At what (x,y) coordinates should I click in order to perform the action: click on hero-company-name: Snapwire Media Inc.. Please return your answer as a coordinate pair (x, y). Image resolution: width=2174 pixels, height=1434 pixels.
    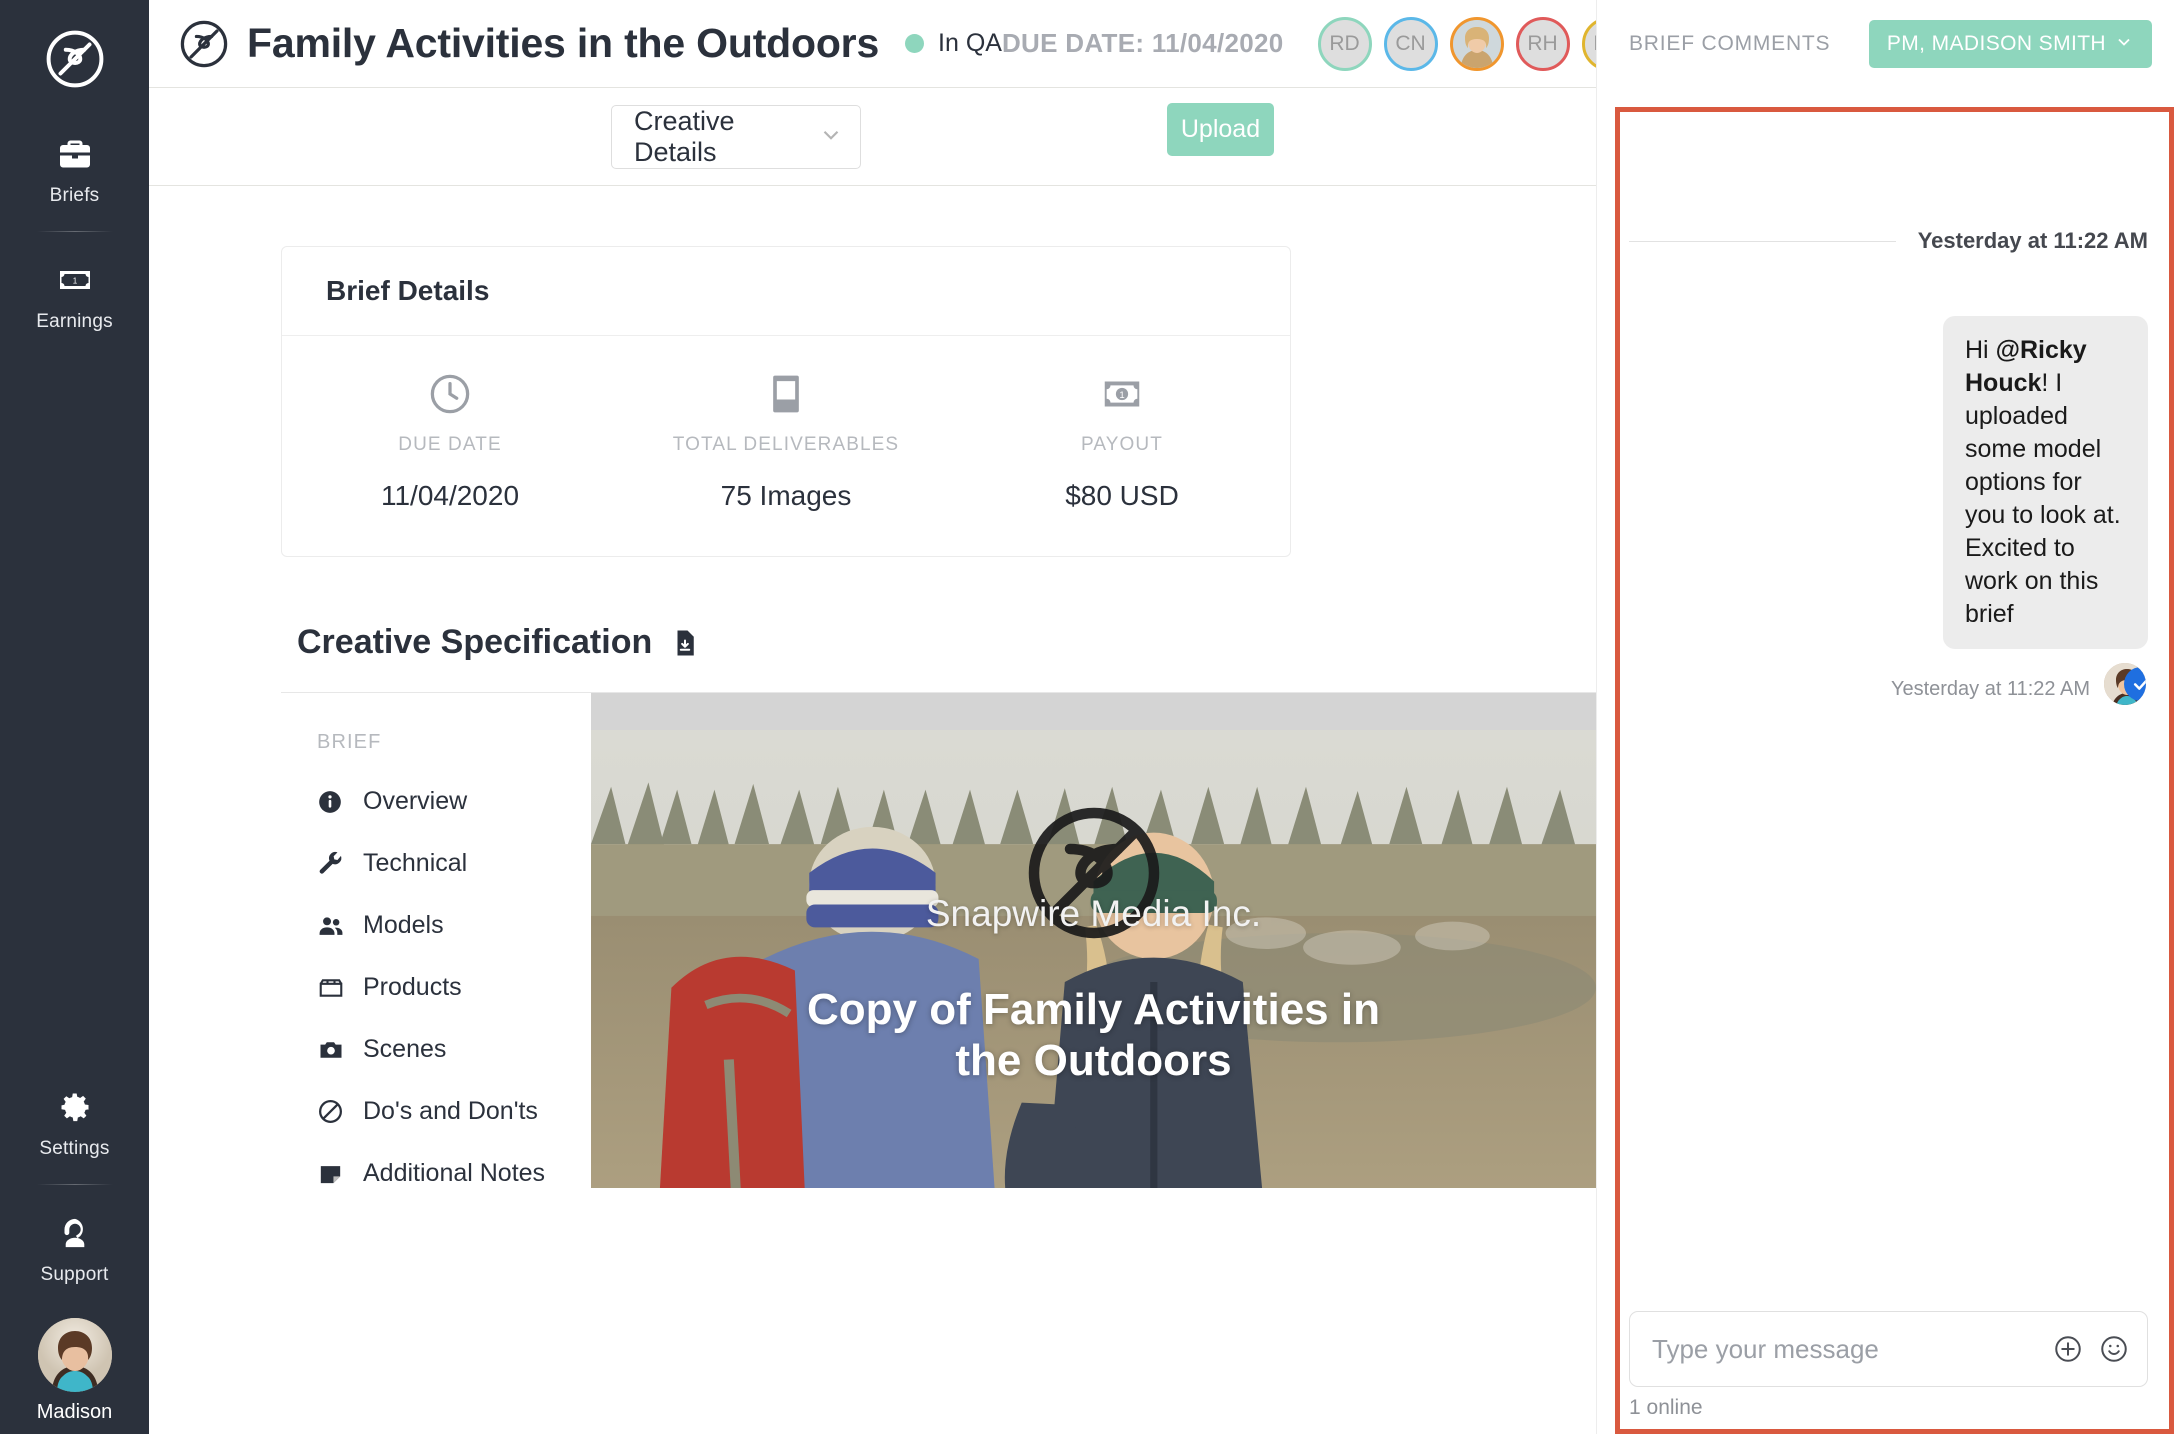
    Looking at the image, I should click on (1093, 913).